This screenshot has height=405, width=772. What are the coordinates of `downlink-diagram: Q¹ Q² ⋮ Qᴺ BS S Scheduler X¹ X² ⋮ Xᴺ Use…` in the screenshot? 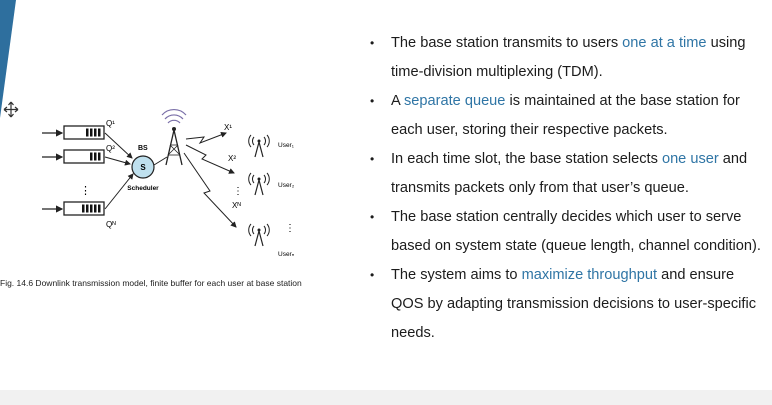 It's located at (168, 183).